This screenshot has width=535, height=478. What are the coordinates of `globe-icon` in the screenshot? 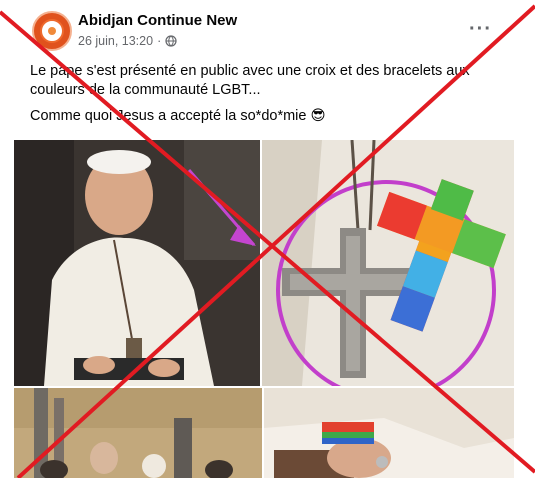 It's located at (171, 41).